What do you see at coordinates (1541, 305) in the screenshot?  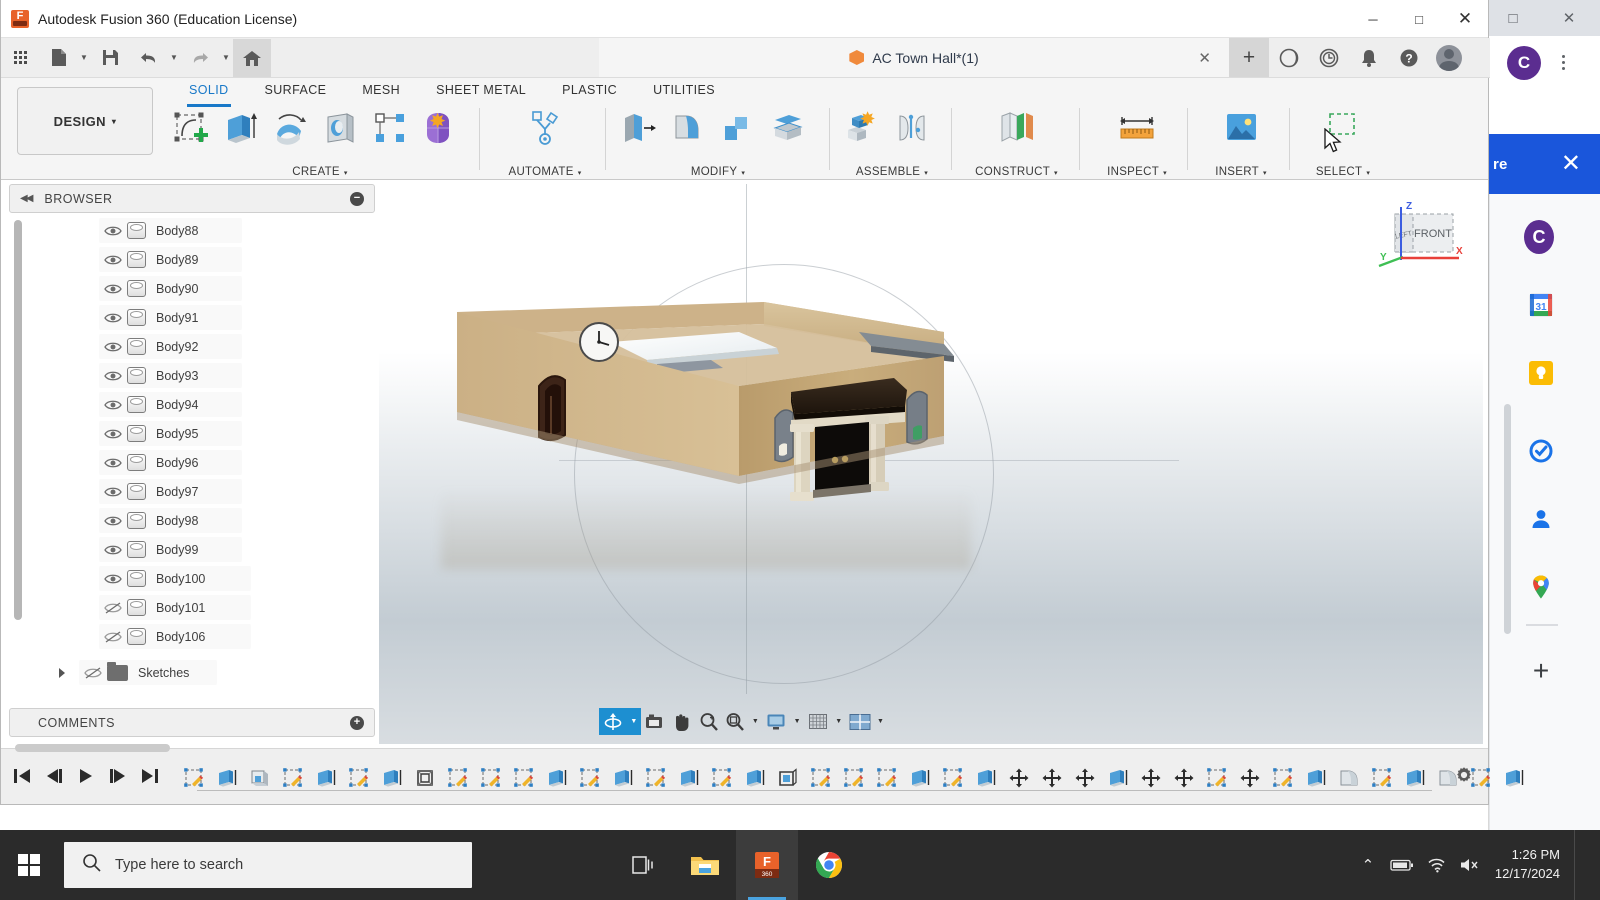 I see `google-calendar-icon: 31` at bounding box center [1541, 305].